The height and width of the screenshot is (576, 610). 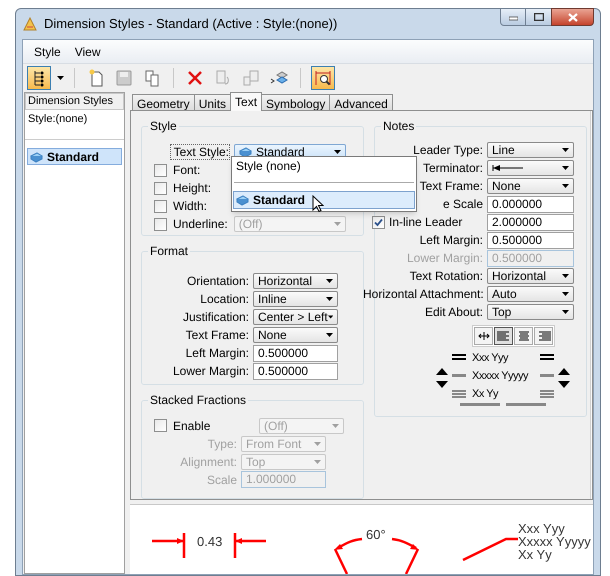 I want to click on note-leader-drawing, so click(x=490, y=549).